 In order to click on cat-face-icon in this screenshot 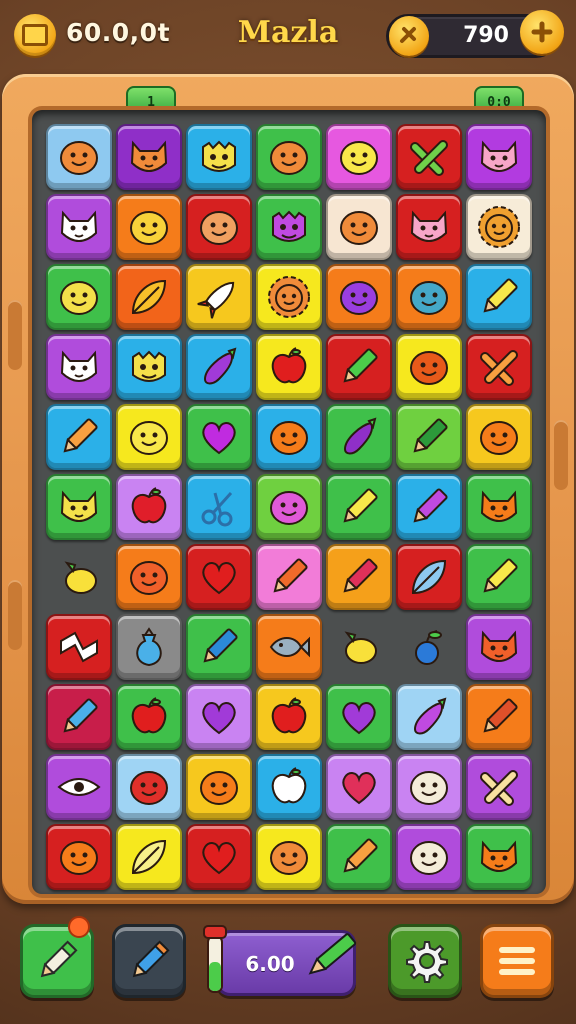, I will do `click(79, 227)`.